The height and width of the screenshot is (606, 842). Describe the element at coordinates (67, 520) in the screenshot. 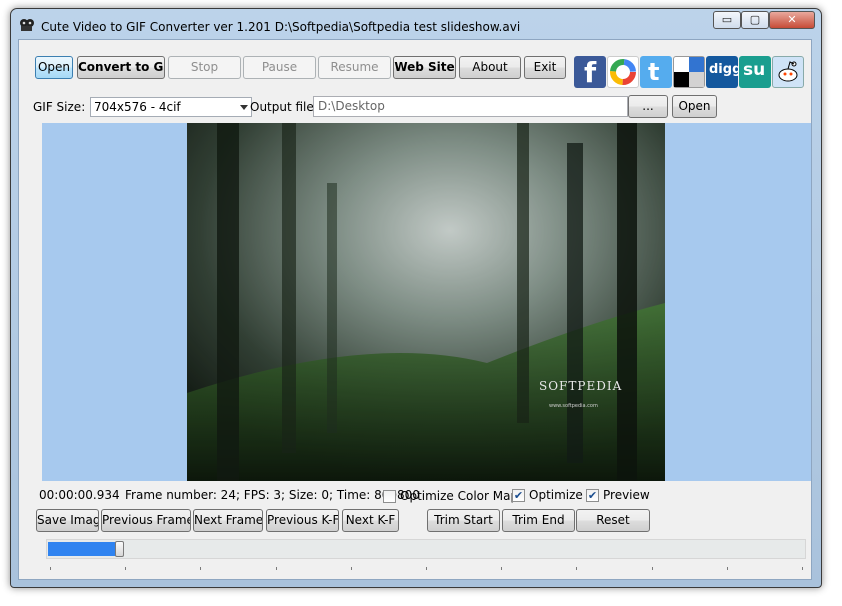

I see `save-image-button: Save Image` at that location.